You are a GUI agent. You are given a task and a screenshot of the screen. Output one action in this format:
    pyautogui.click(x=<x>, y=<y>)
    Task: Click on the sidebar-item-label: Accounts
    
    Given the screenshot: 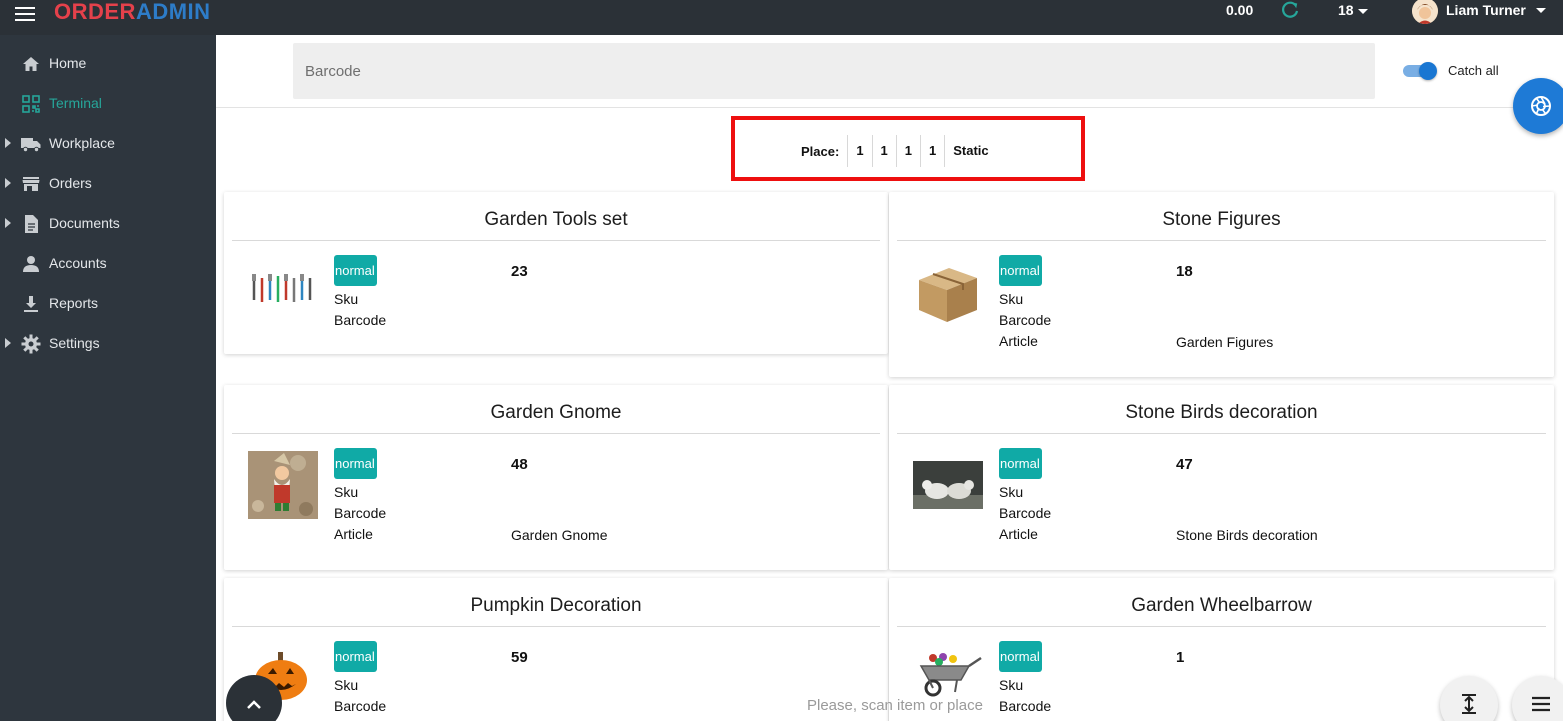 What is the action you would take?
    pyautogui.click(x=78, y=263)
    